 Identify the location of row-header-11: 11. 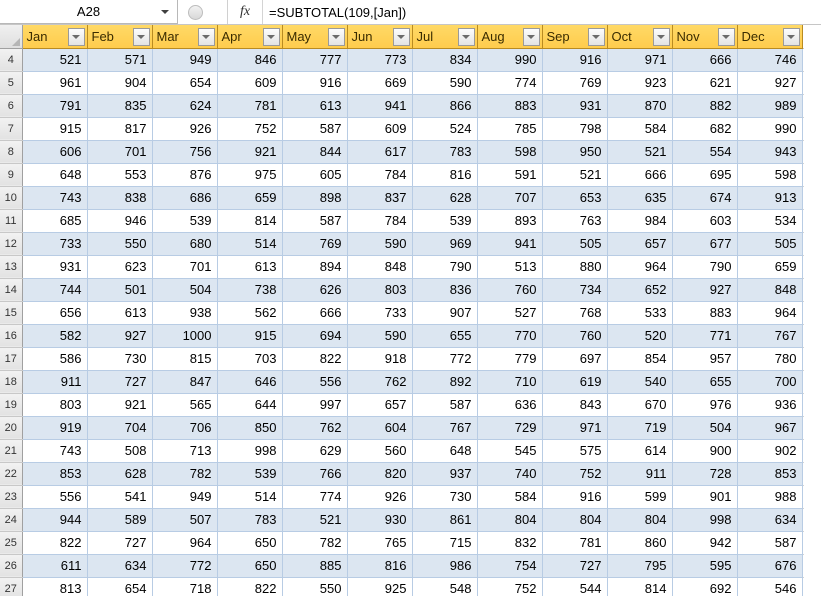
(11, 221).